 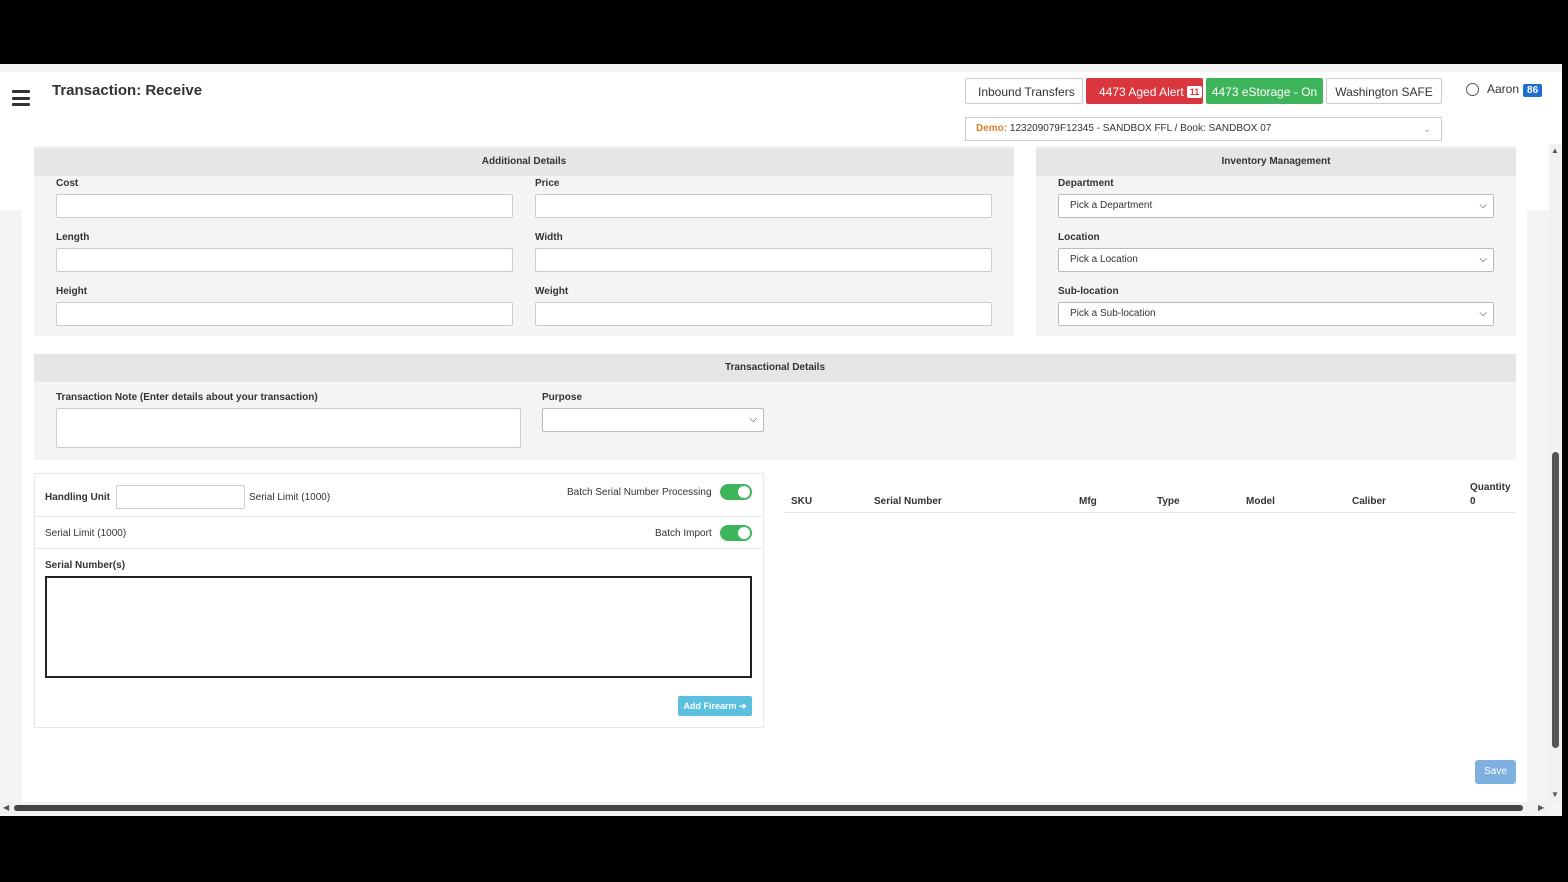 I want to click on sublocation-select: Pick a Sub-location ⌵, so click(x=1276, y=314).